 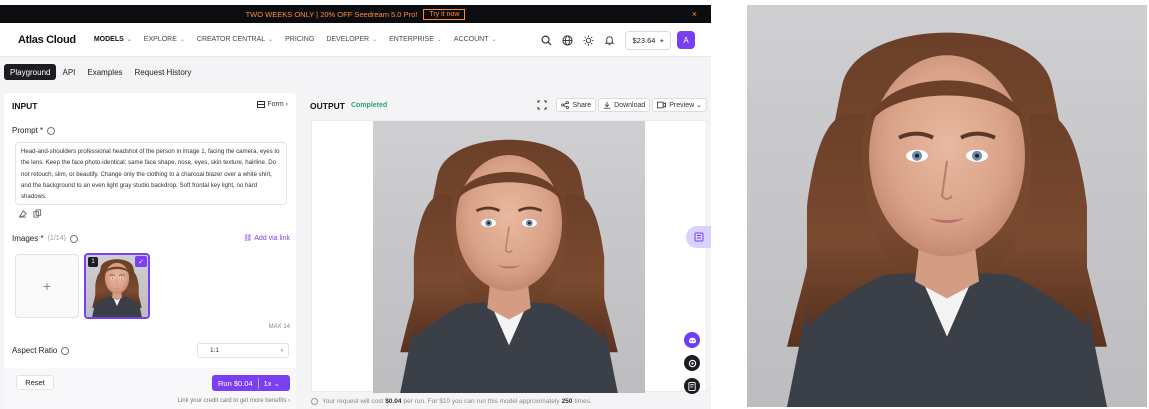 I want to click on output-title: OUTPUT, so click(x=327, y=106).